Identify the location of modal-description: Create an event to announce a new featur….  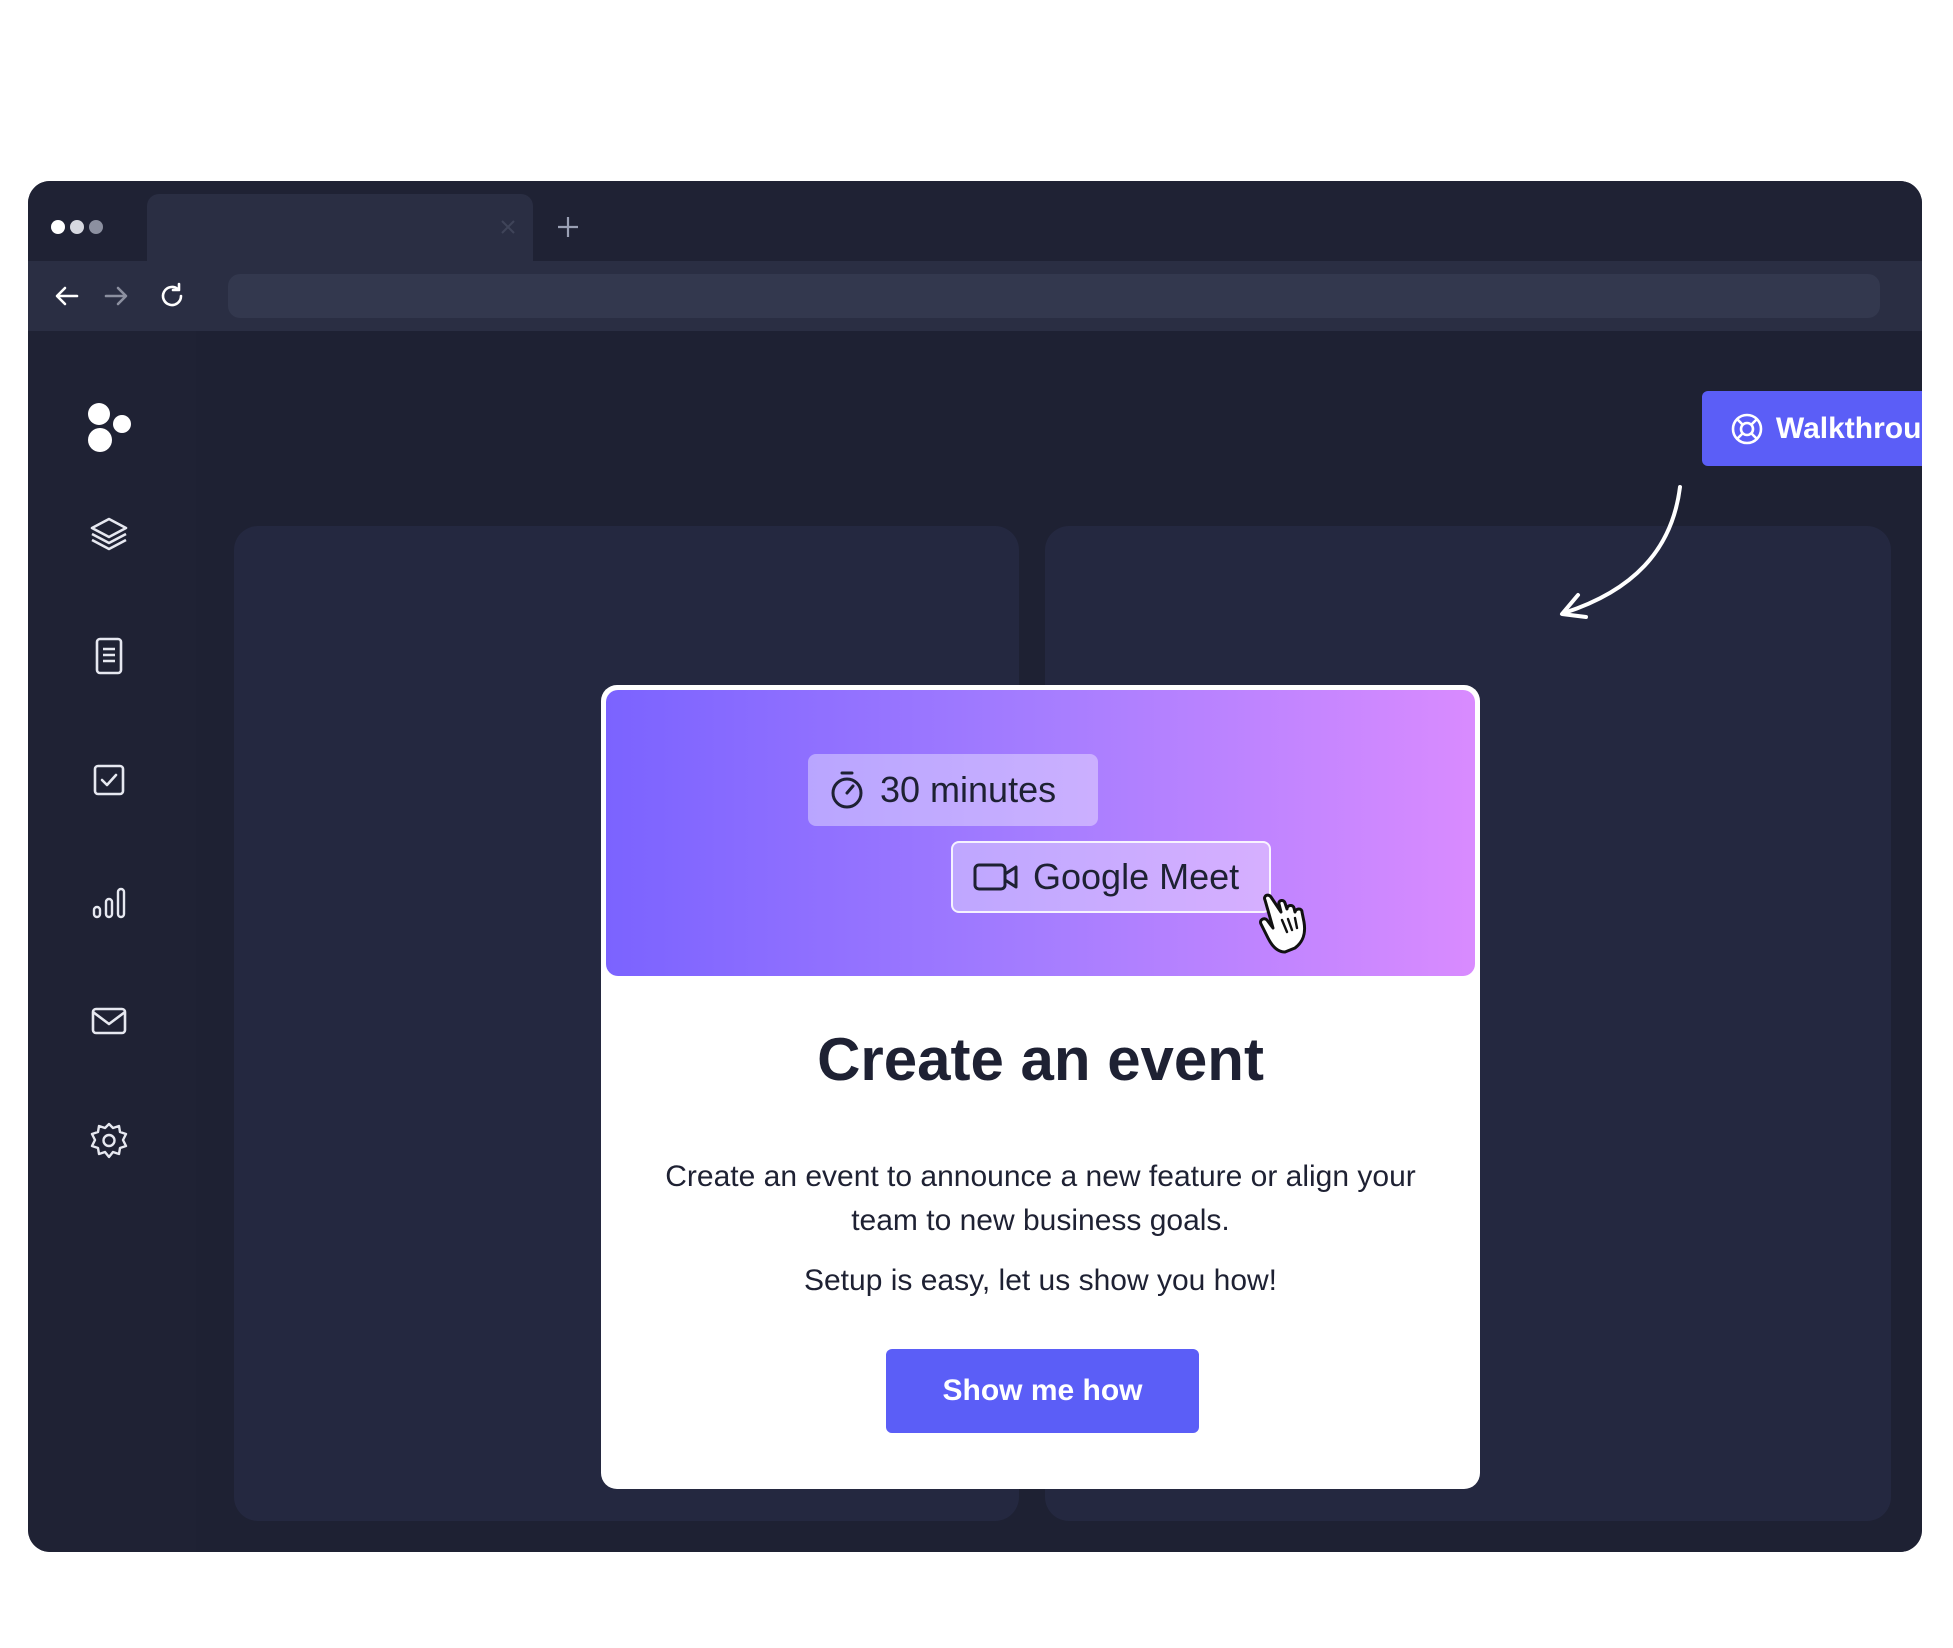
(1040, 1198).